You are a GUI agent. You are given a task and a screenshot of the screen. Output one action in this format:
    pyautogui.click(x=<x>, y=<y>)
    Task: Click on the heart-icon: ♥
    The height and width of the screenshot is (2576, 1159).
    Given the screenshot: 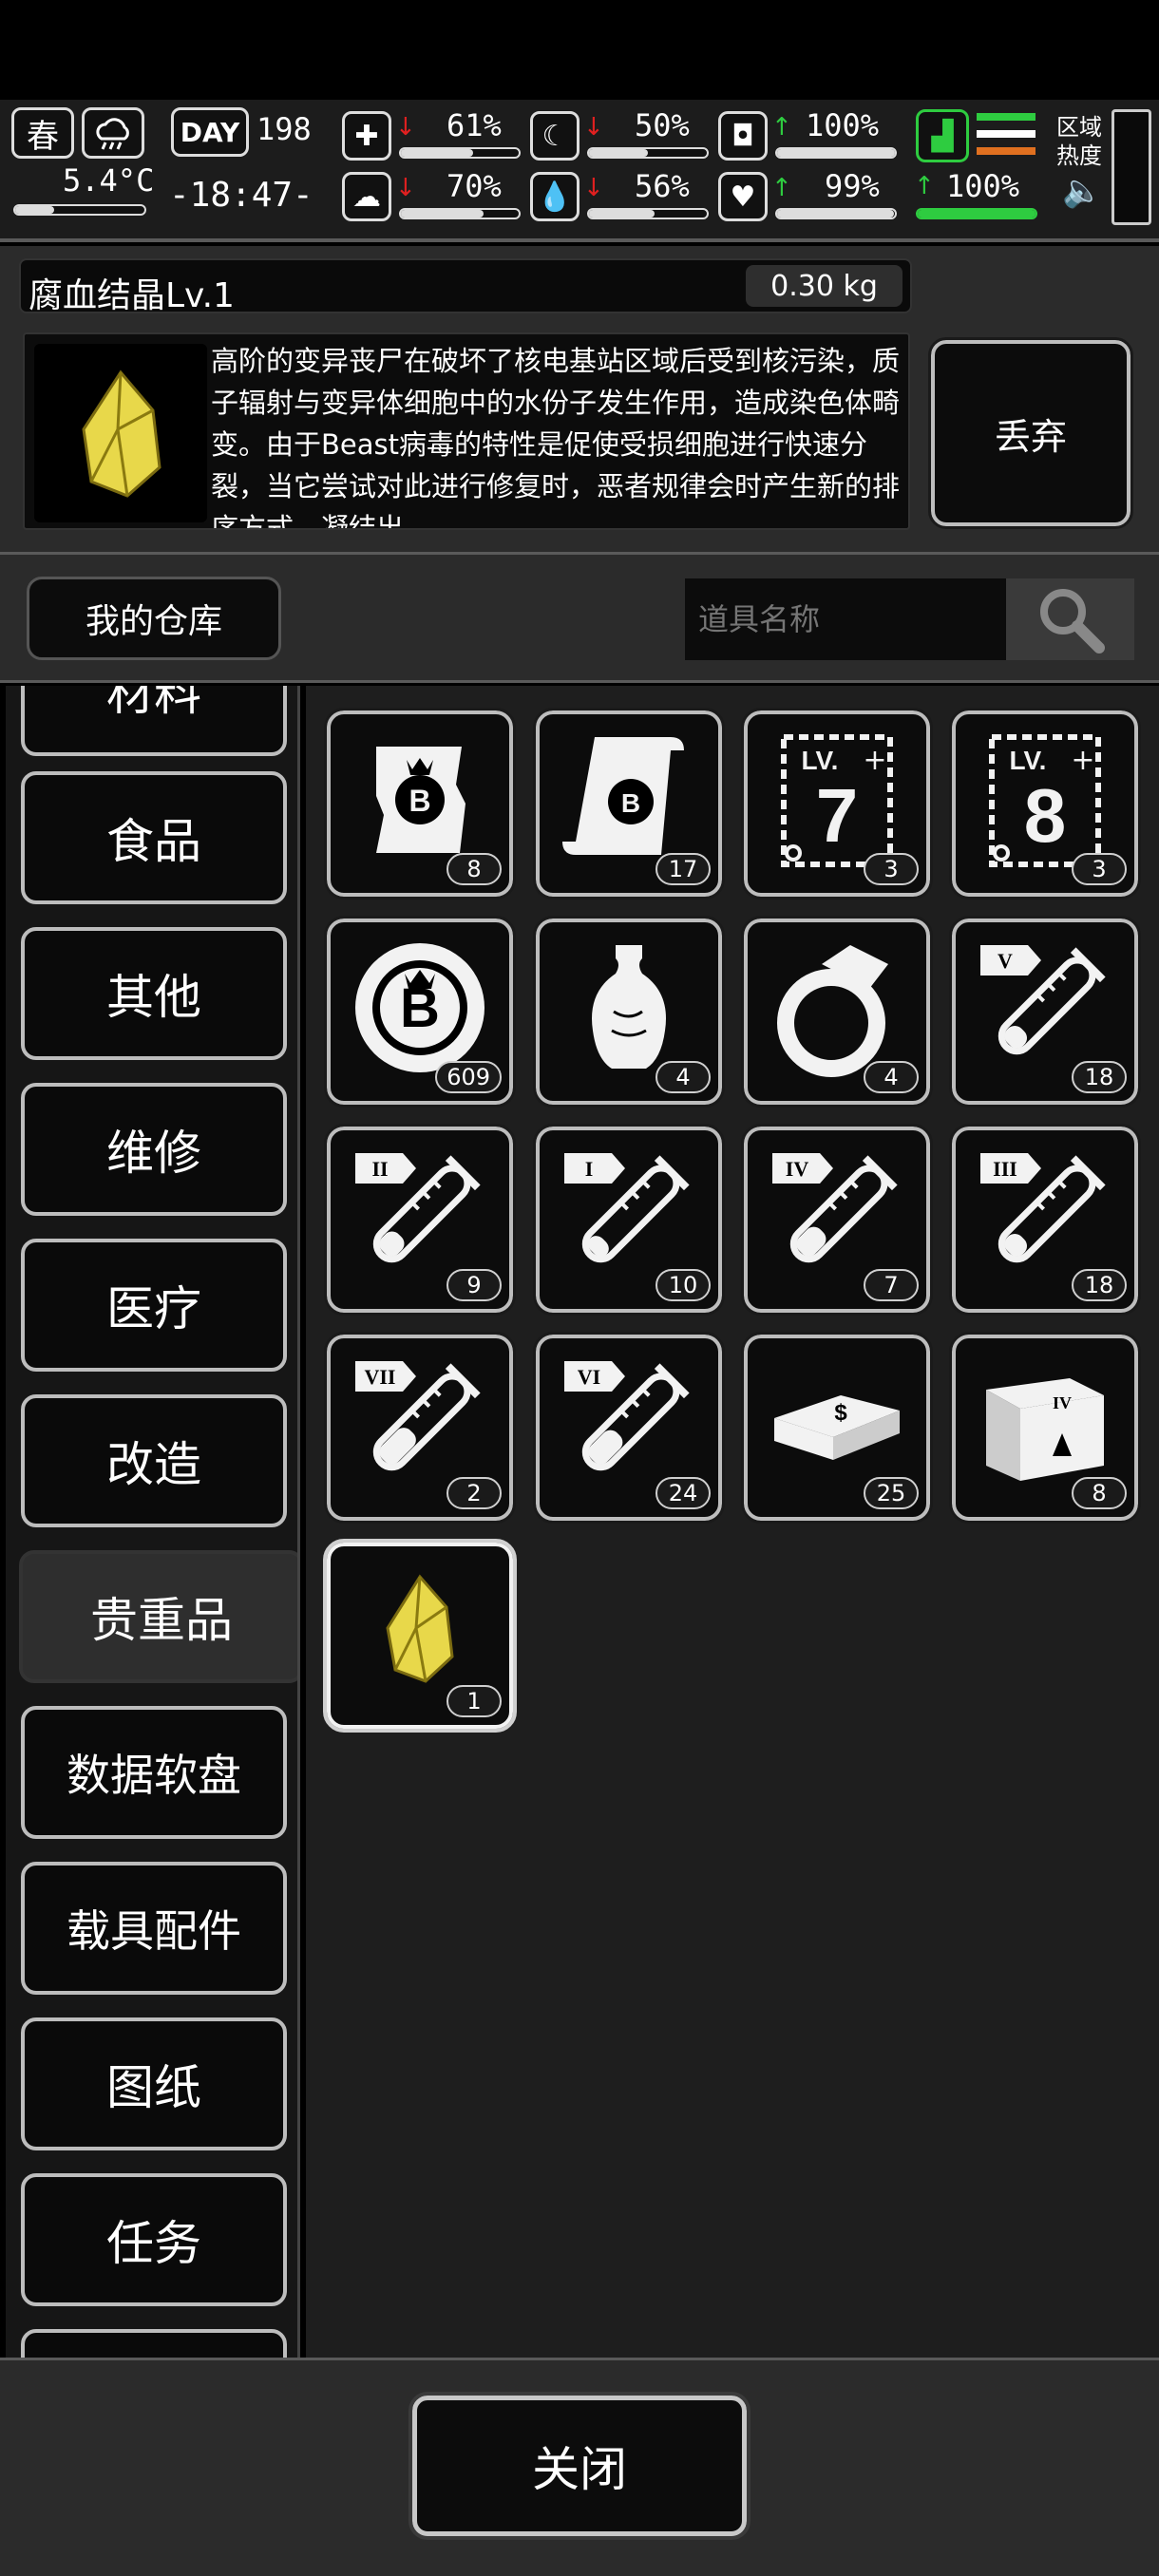 What is the action you would take?
    pyautogui.click(x=743, y=196)
    